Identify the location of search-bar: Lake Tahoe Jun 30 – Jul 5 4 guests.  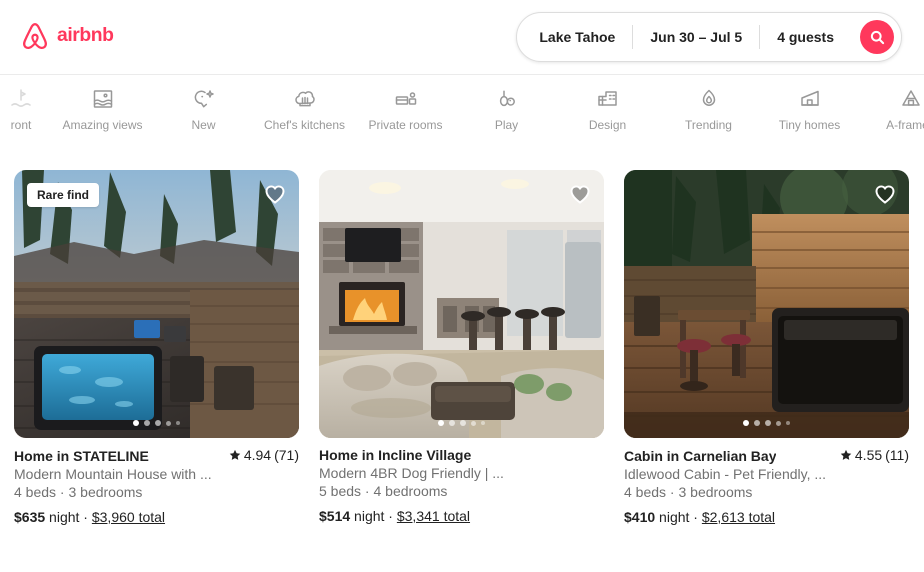
(709, 37).